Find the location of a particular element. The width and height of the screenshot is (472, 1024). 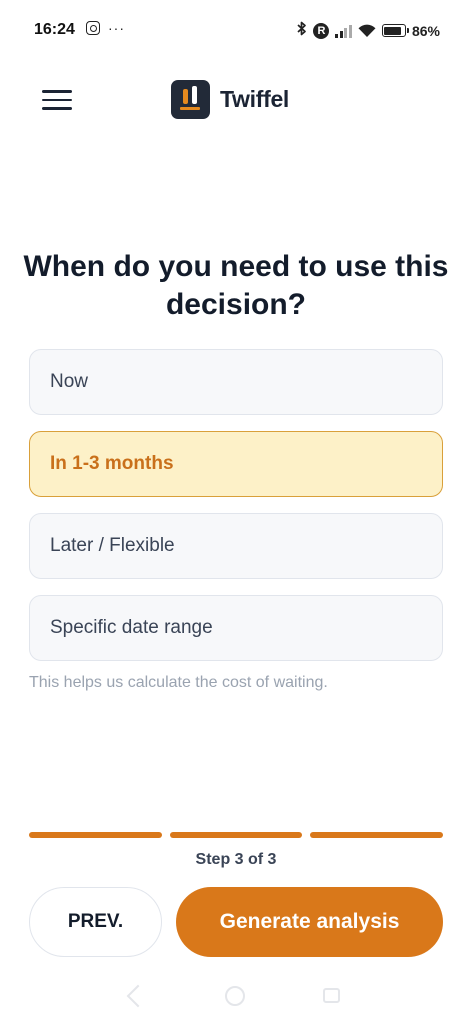

battery-percent: 86% is located at coordinates (425, 30).